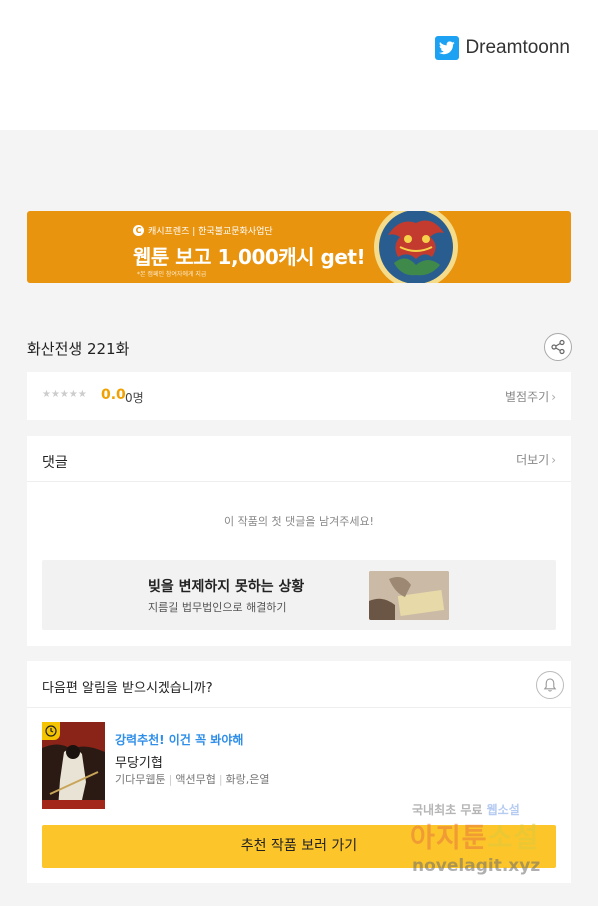 The width and height of the screenshot is (598, 906). I want to click on episode-title: 화산전생 221화, so click(78, 349).